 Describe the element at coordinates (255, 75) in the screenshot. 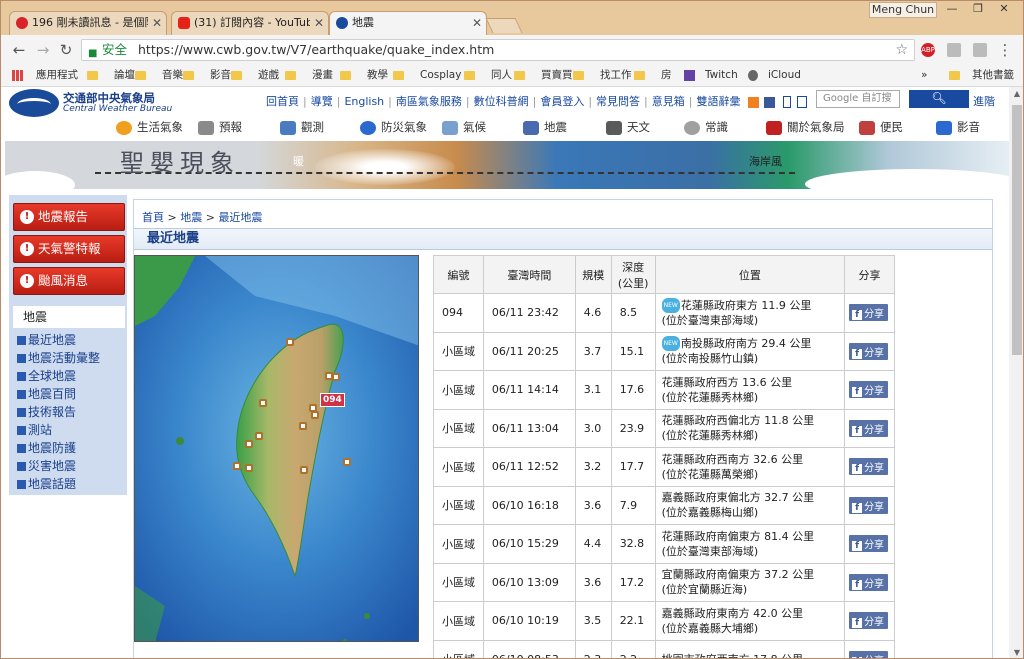

I see `bookmark-folder: 遊戲` at that location.